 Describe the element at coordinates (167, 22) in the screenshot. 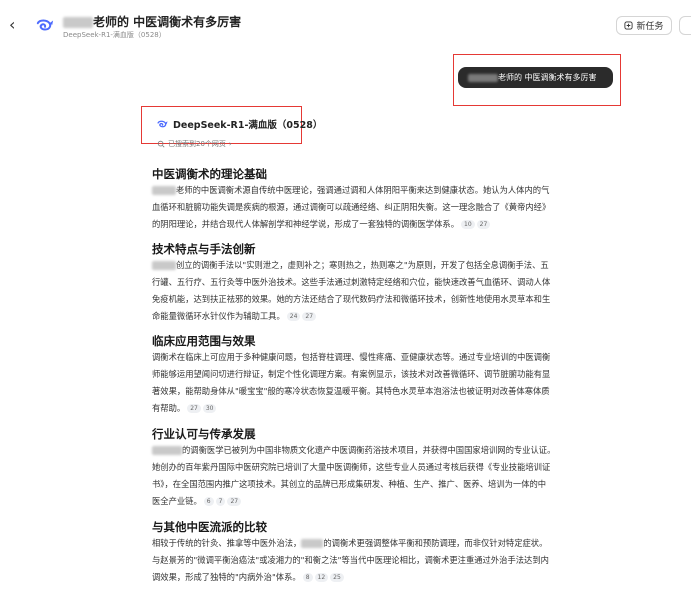

I see `title-text: 老师的 中医调衡术有多厉害` at that location.